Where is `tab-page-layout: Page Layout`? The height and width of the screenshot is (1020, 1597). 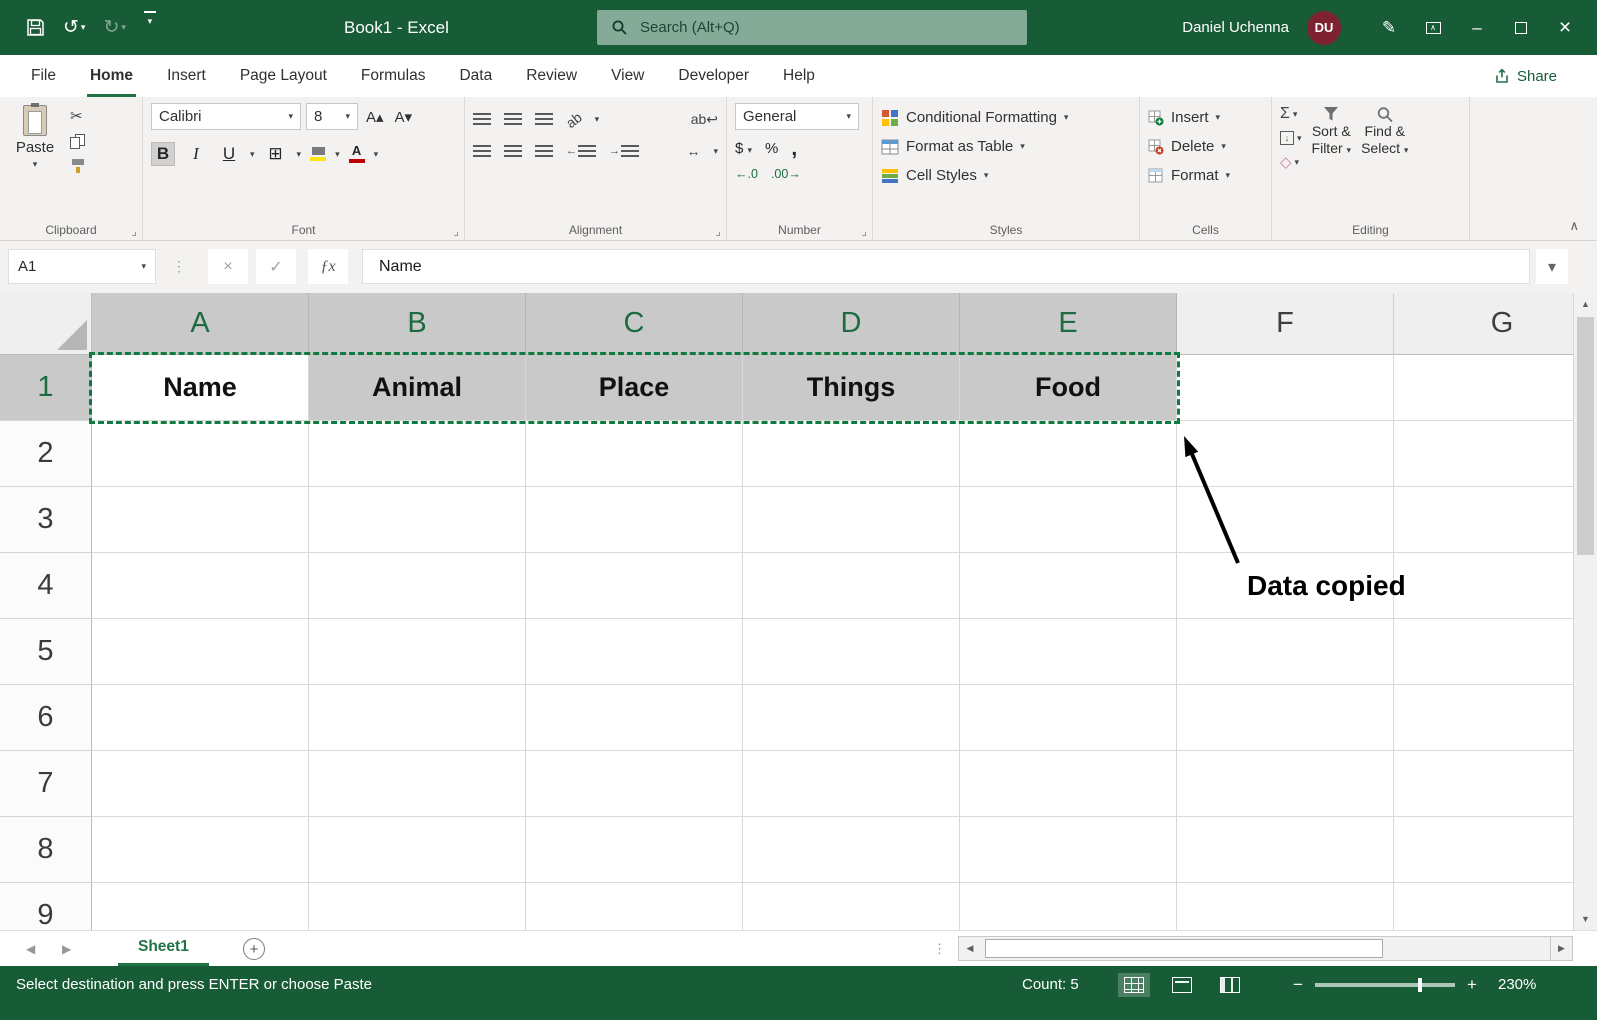
tab-page-layout: Page Layout is located at coordinates (283, 76).